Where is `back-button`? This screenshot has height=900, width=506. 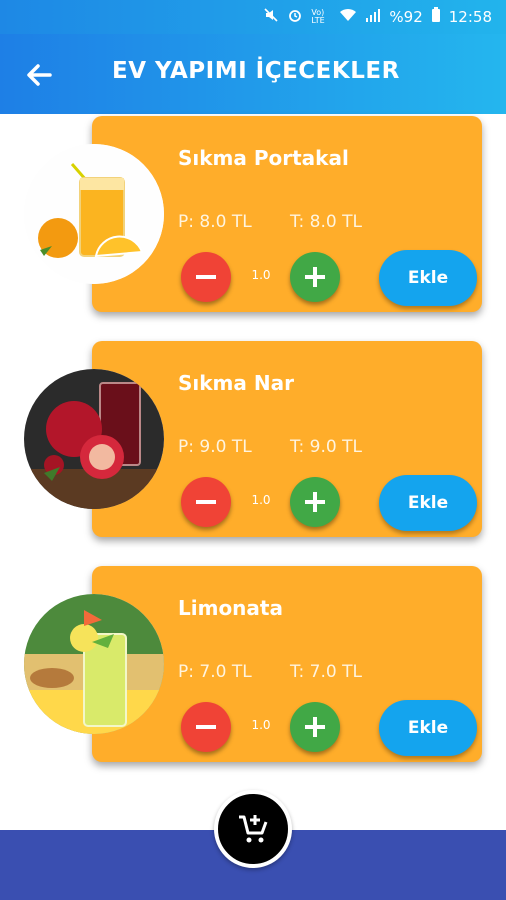
back-button is located at coordinates (39, 75).